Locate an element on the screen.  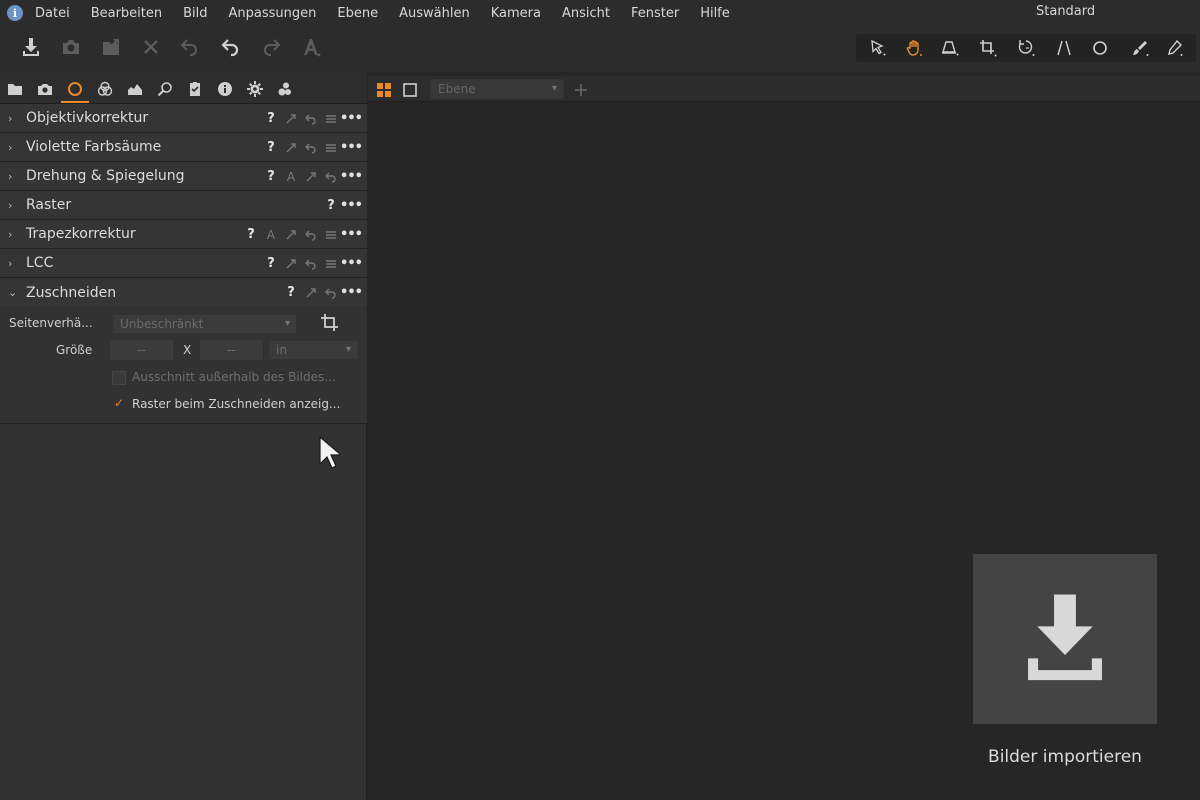
delete-icon is located at coordinates (151, 47).